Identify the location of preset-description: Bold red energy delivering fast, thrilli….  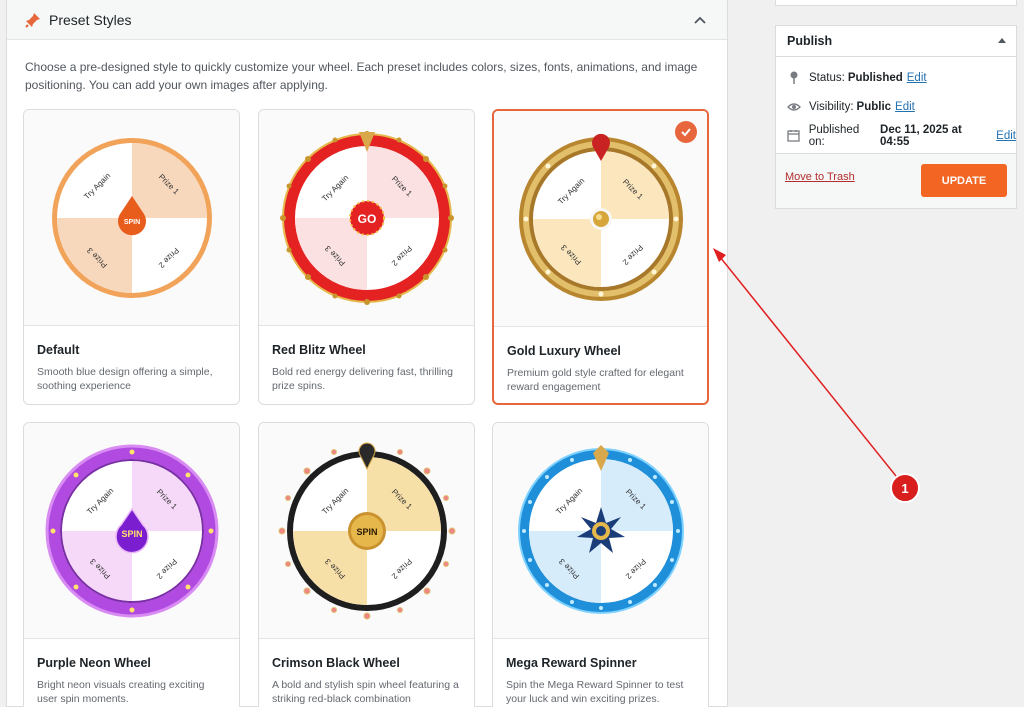
(362, 379).